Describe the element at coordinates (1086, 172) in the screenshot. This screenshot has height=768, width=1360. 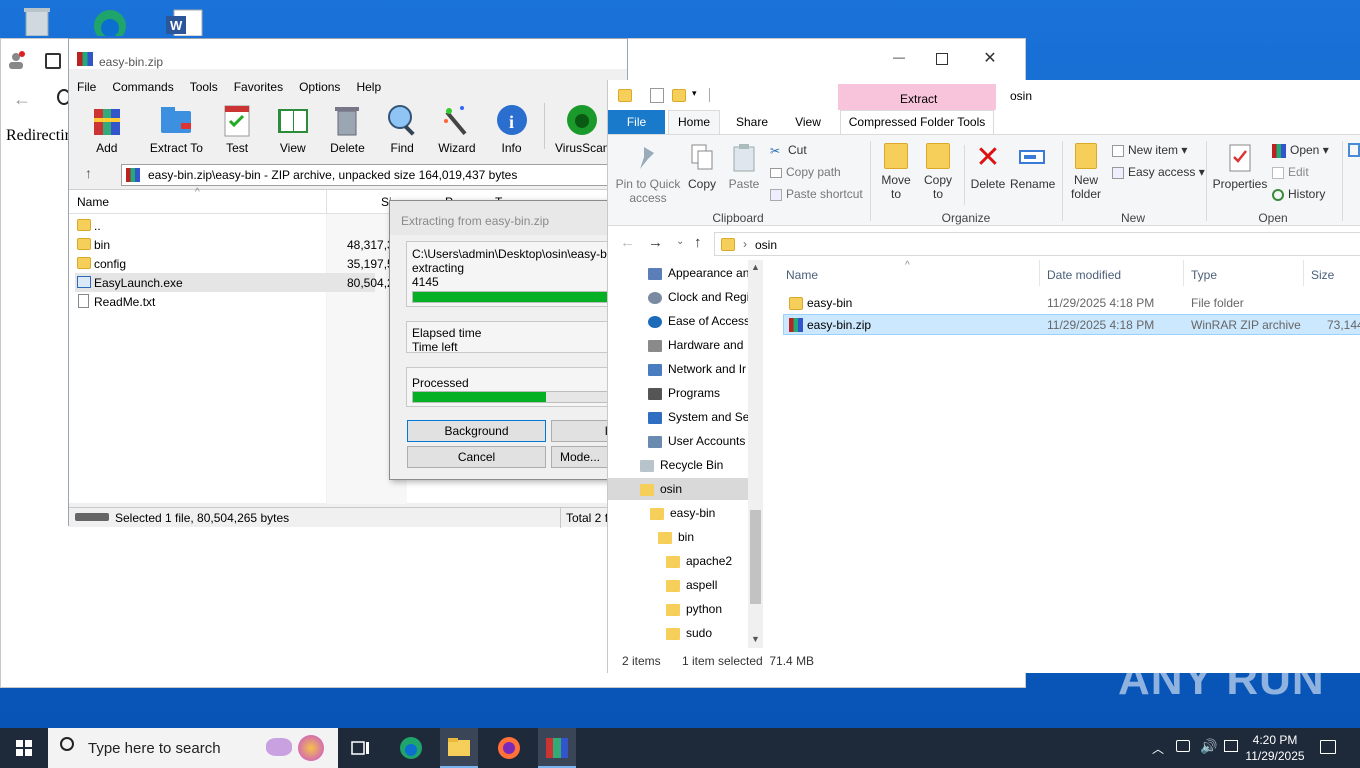
I see `new-folder-button: New folder` at that location.